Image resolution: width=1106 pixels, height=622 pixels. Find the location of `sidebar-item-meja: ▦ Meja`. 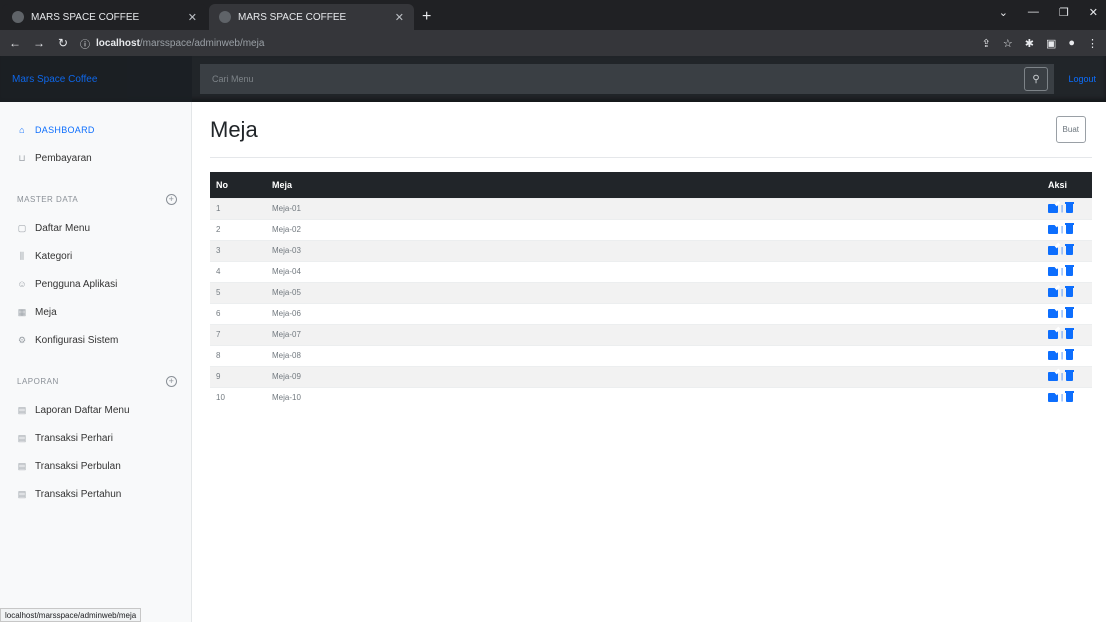

sidebar-item-meja: ▦ Meja is located at coordinates (95, 312).